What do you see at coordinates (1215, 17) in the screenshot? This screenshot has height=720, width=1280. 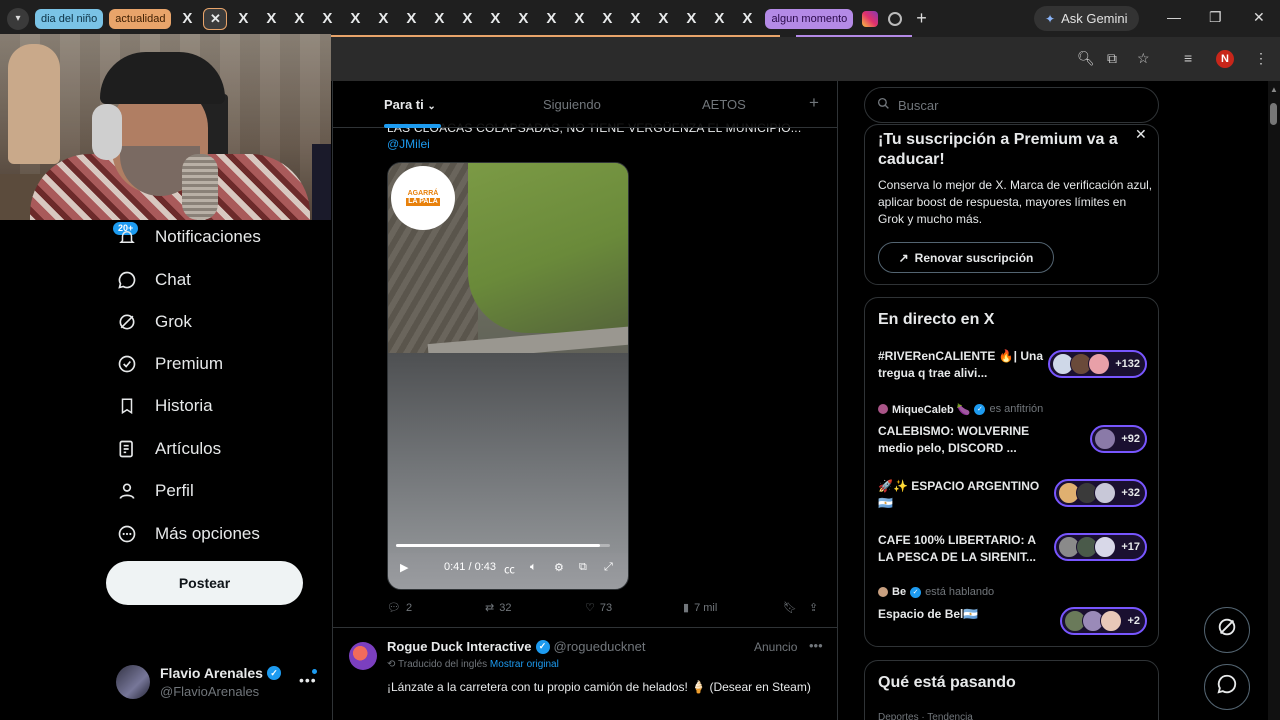 I see `restore-button: ❐` at bounding box center [1215, 17].